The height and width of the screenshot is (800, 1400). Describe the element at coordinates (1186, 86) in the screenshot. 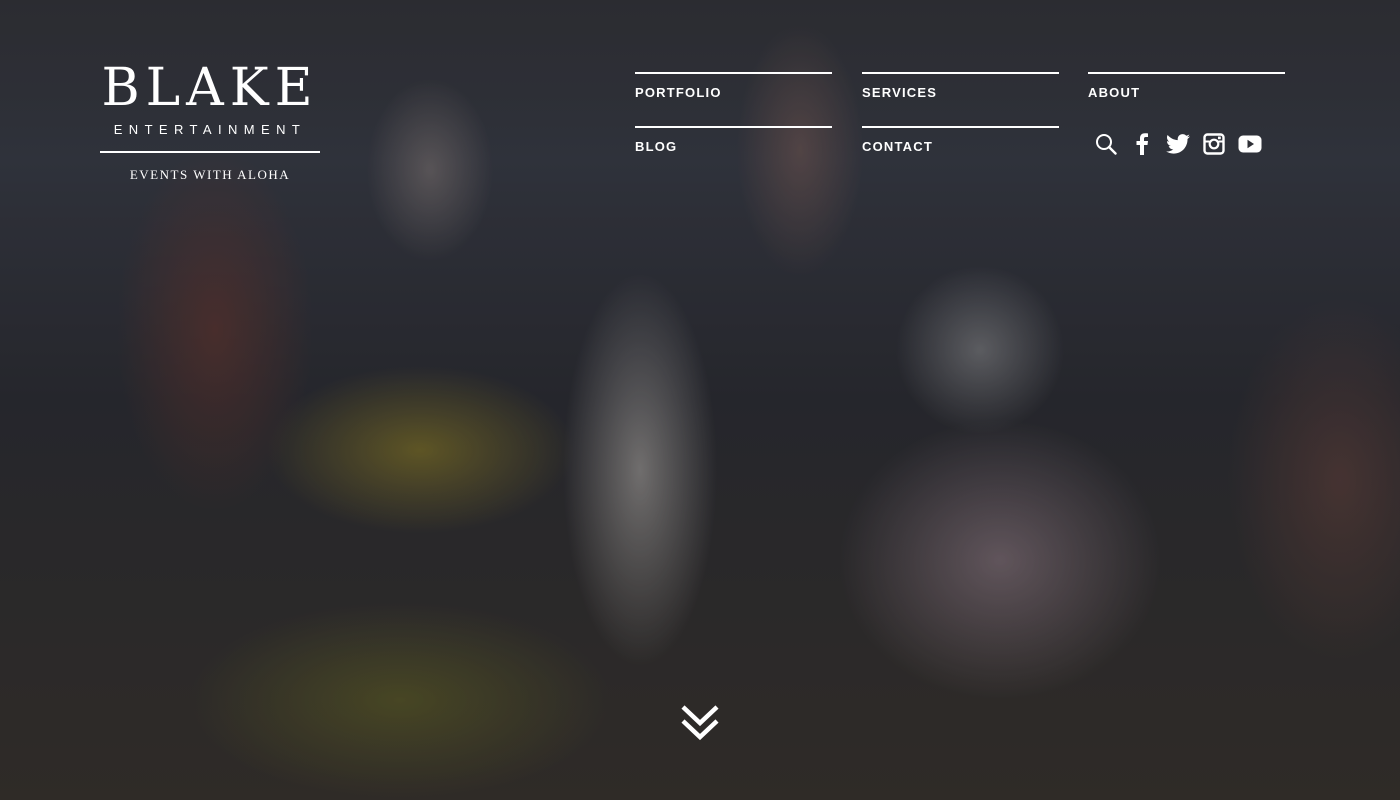

I see `nav-link-about: ABOUT` at that location.